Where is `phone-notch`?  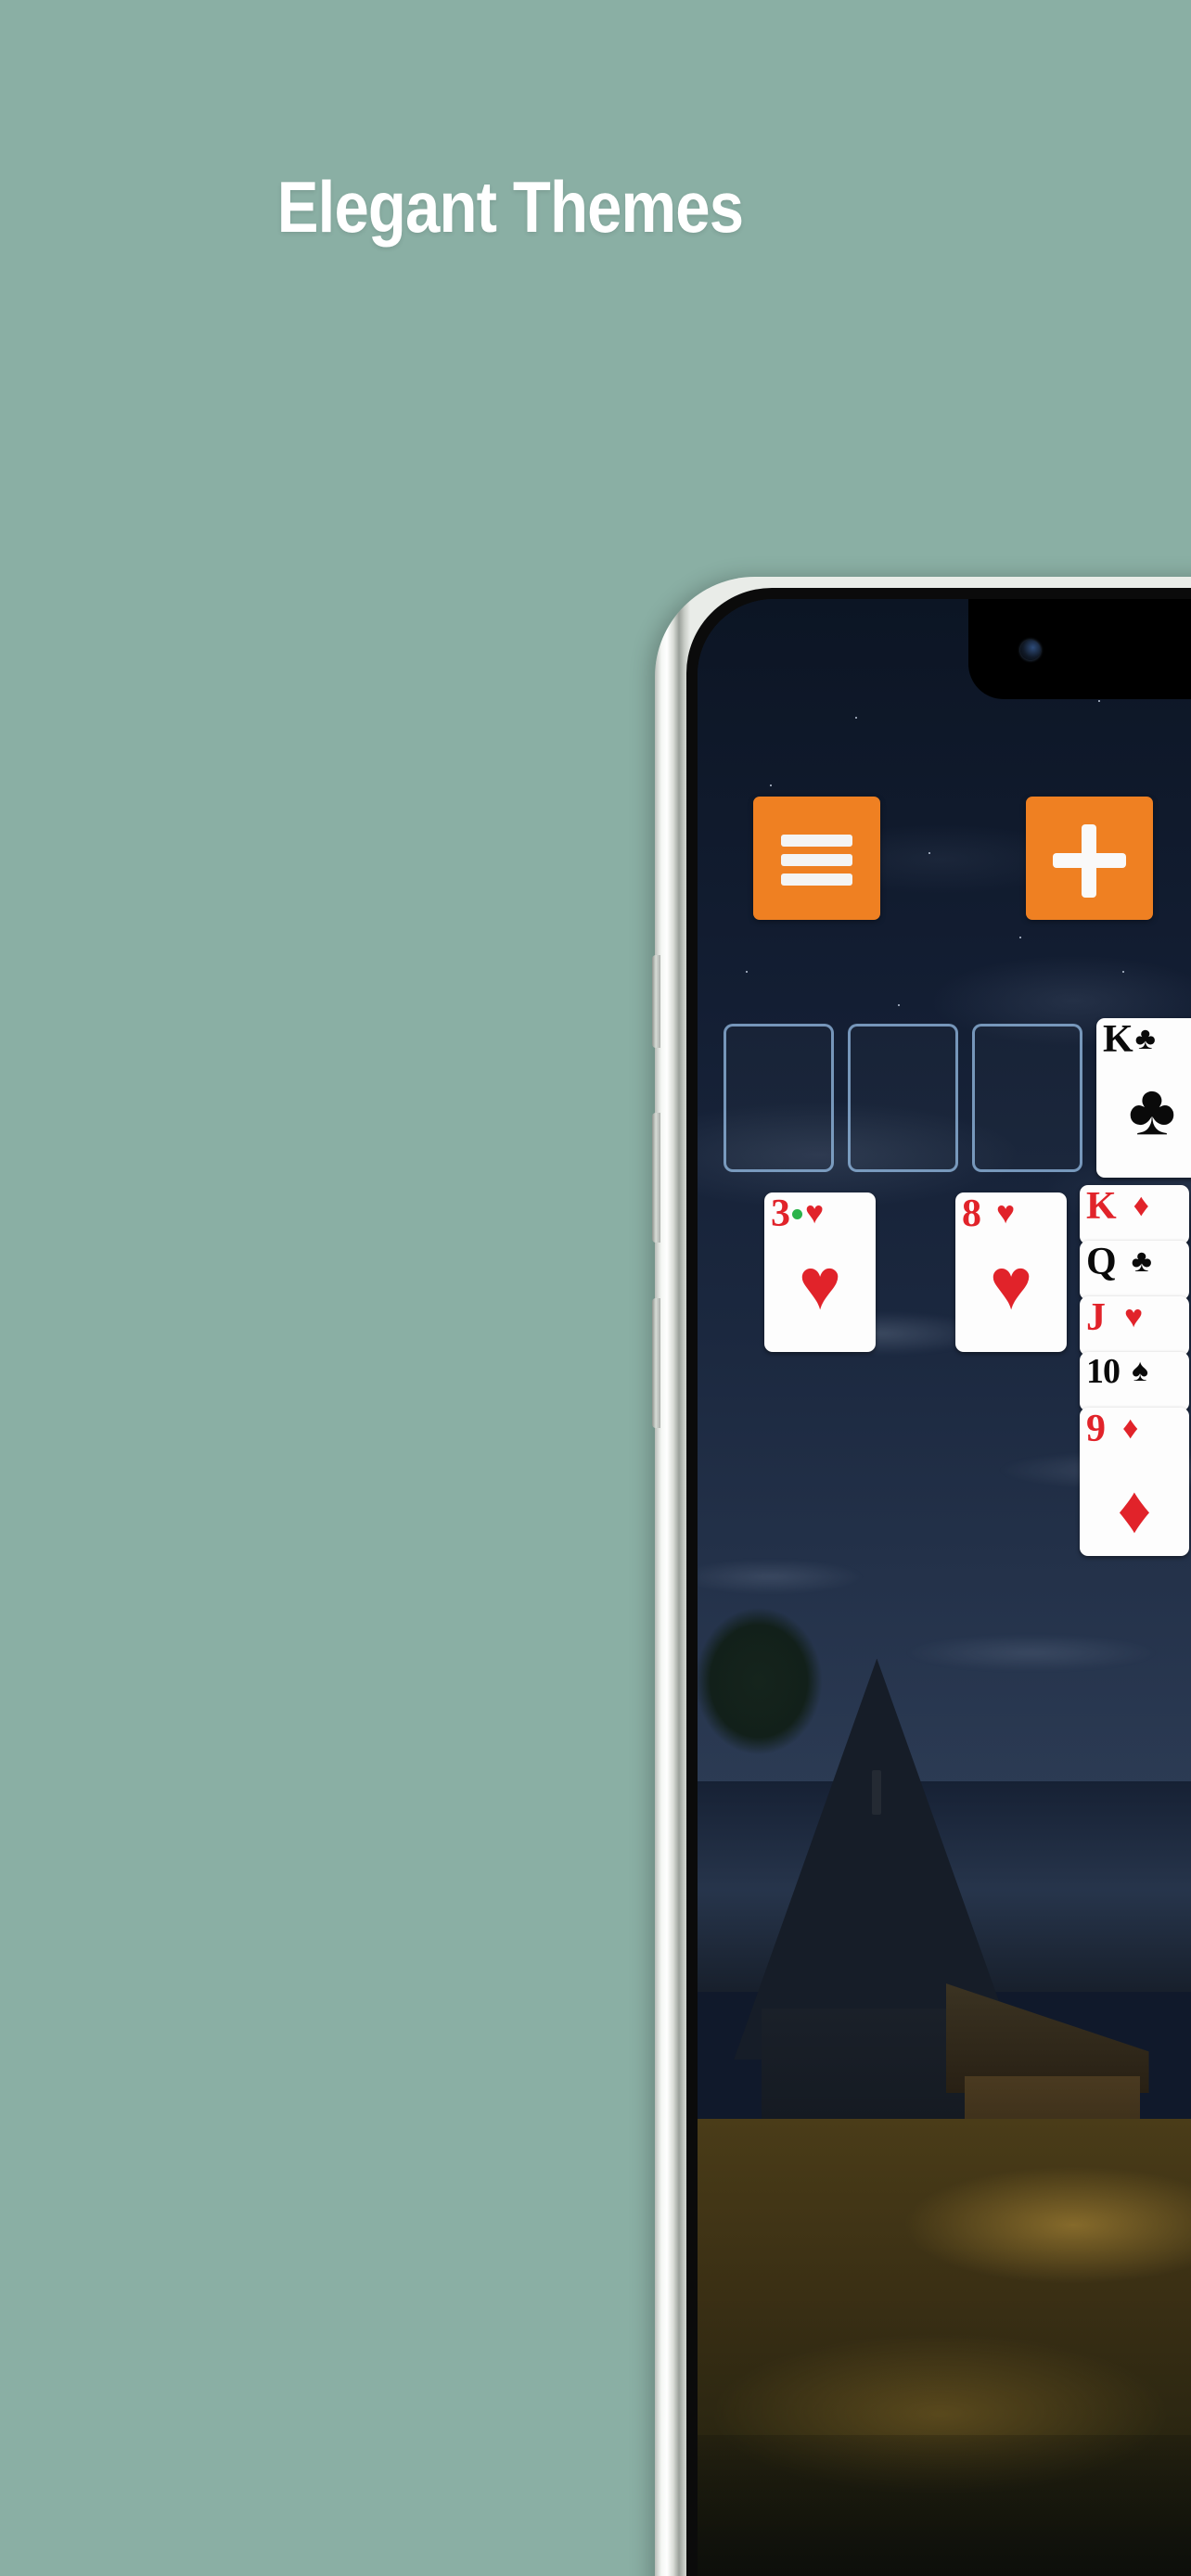 phone-notch is located at coordinates (1079, 649).